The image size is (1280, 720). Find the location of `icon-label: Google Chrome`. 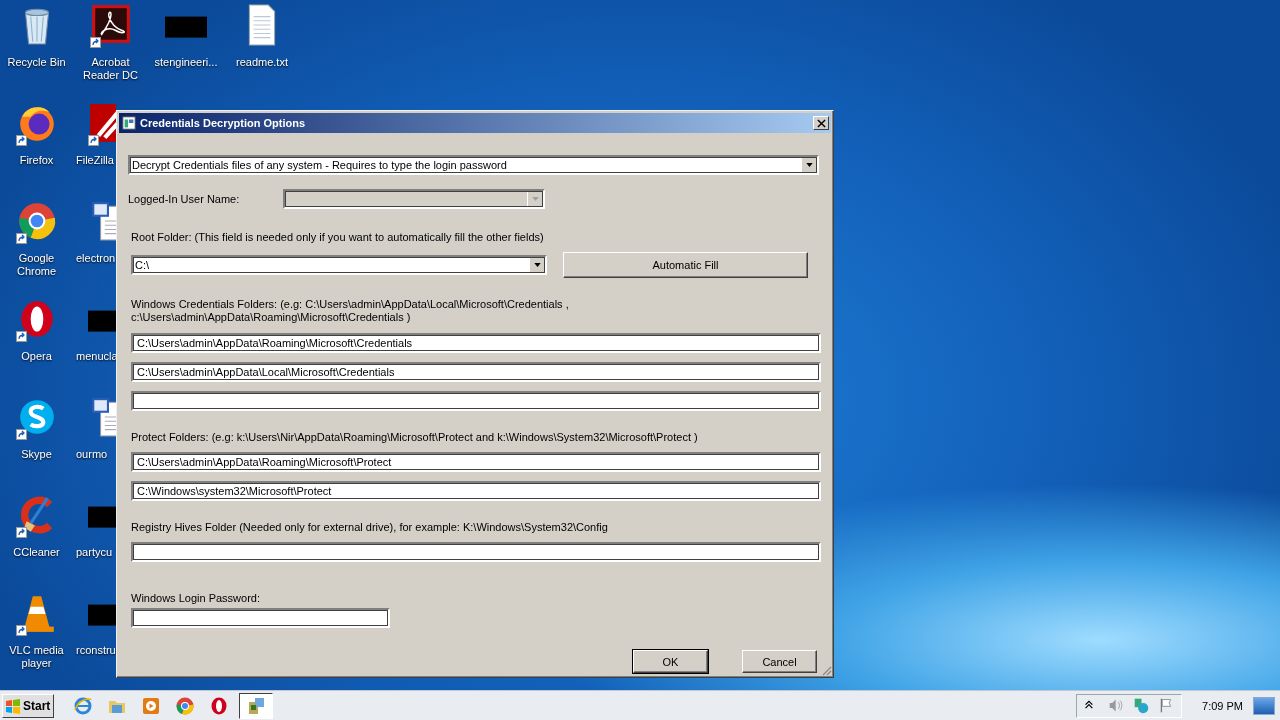

icon-label: Google Chrome is located at coordinates (36, 265).